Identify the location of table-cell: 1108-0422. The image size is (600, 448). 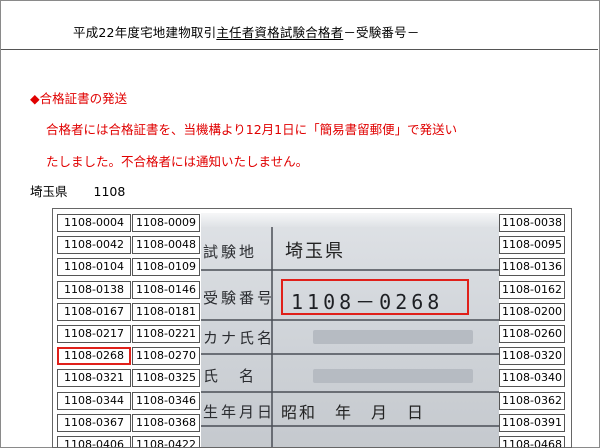
(166, 441).